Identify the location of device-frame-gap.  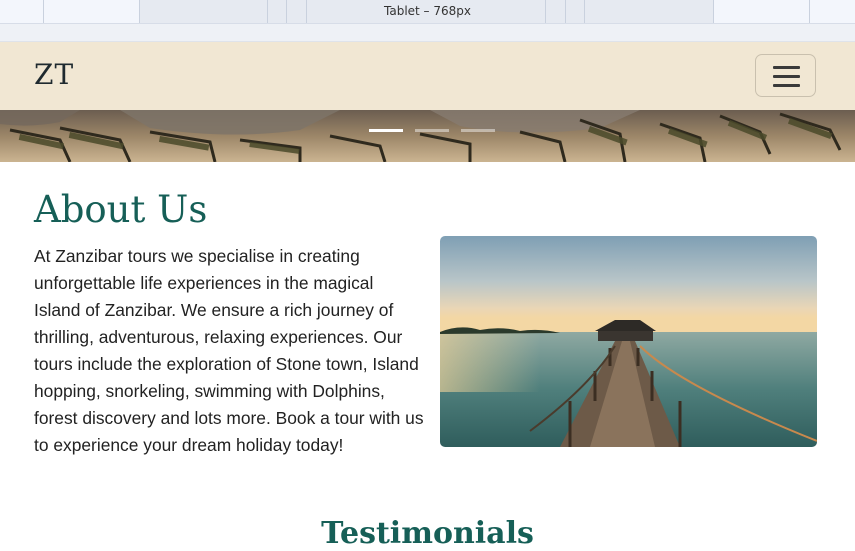
(427, 33).